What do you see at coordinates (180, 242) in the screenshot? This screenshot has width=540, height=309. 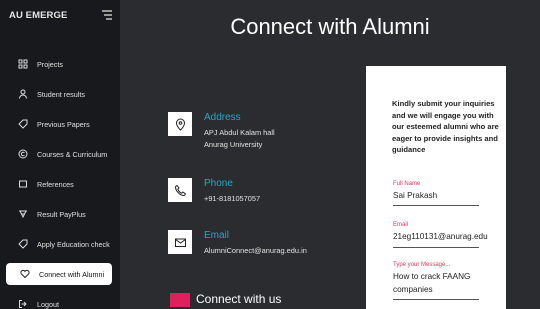 I see `mail-icon` at bounding box center [180, 242].